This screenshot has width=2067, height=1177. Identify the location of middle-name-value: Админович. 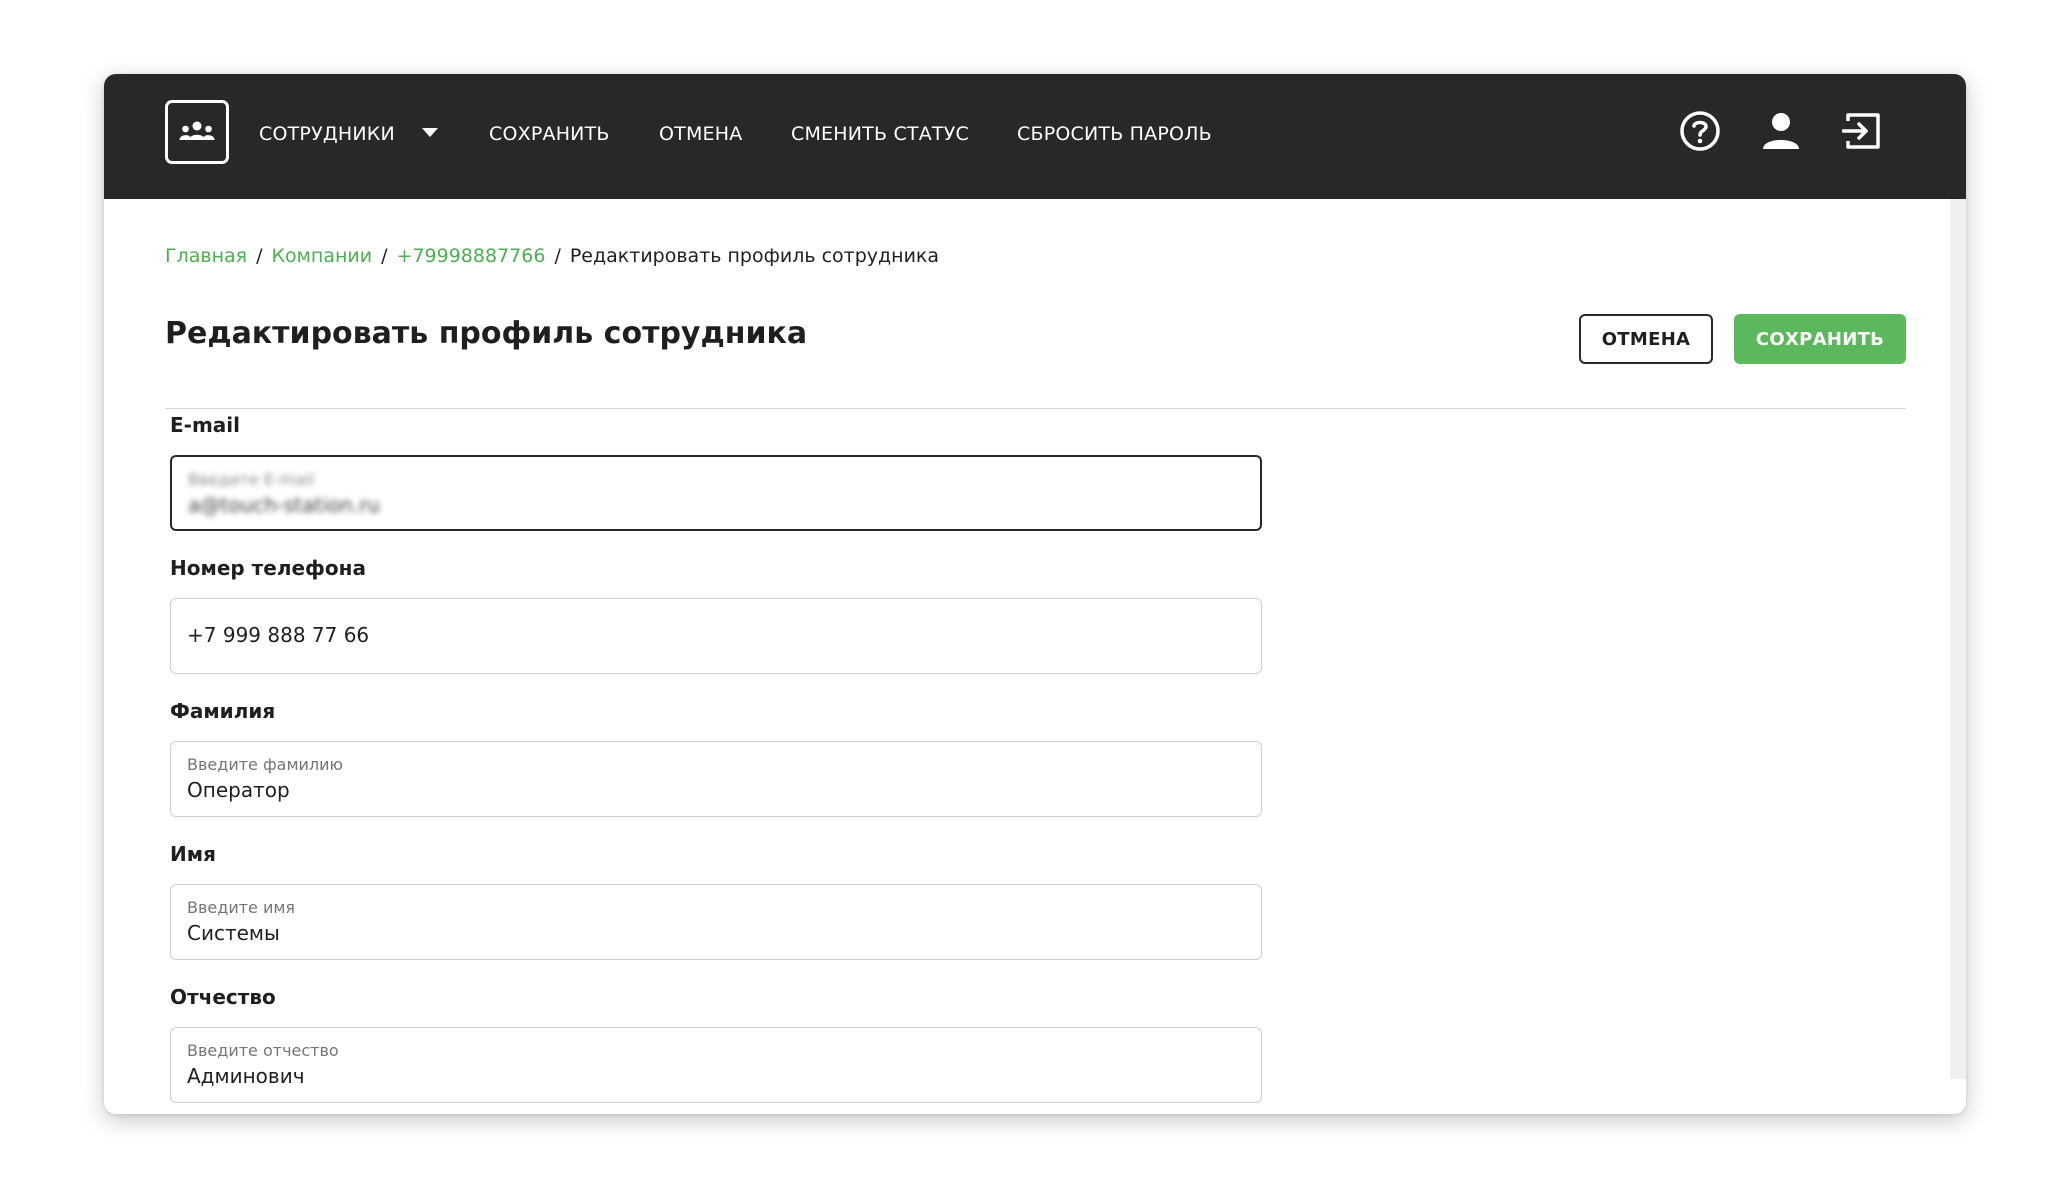
(246, 1076).